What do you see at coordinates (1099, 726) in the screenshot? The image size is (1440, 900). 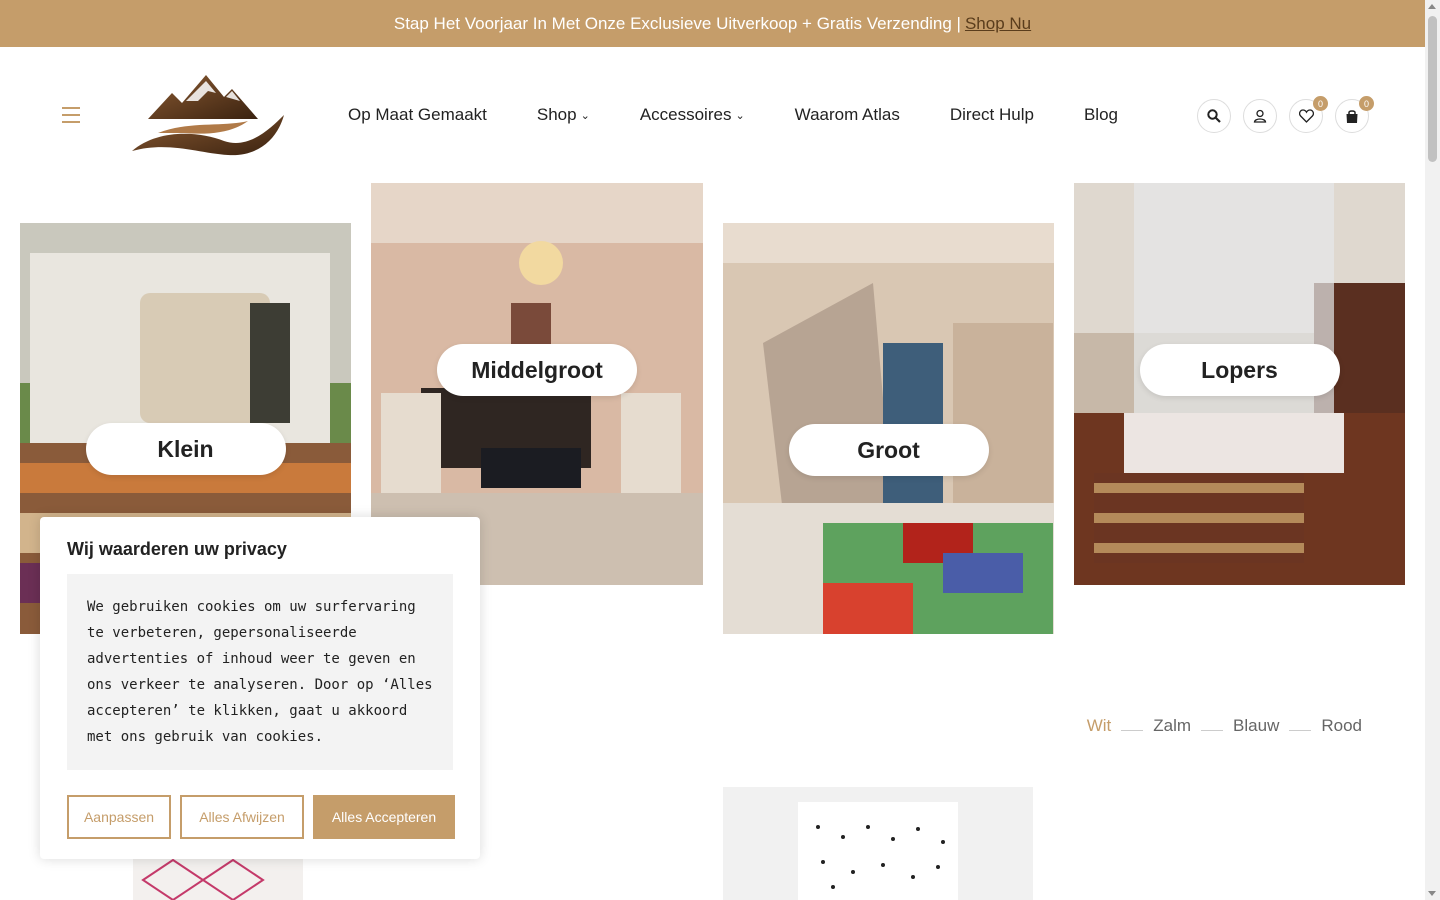 I see `color-filter-wit: Wit` at bounding box center [1099, 726].